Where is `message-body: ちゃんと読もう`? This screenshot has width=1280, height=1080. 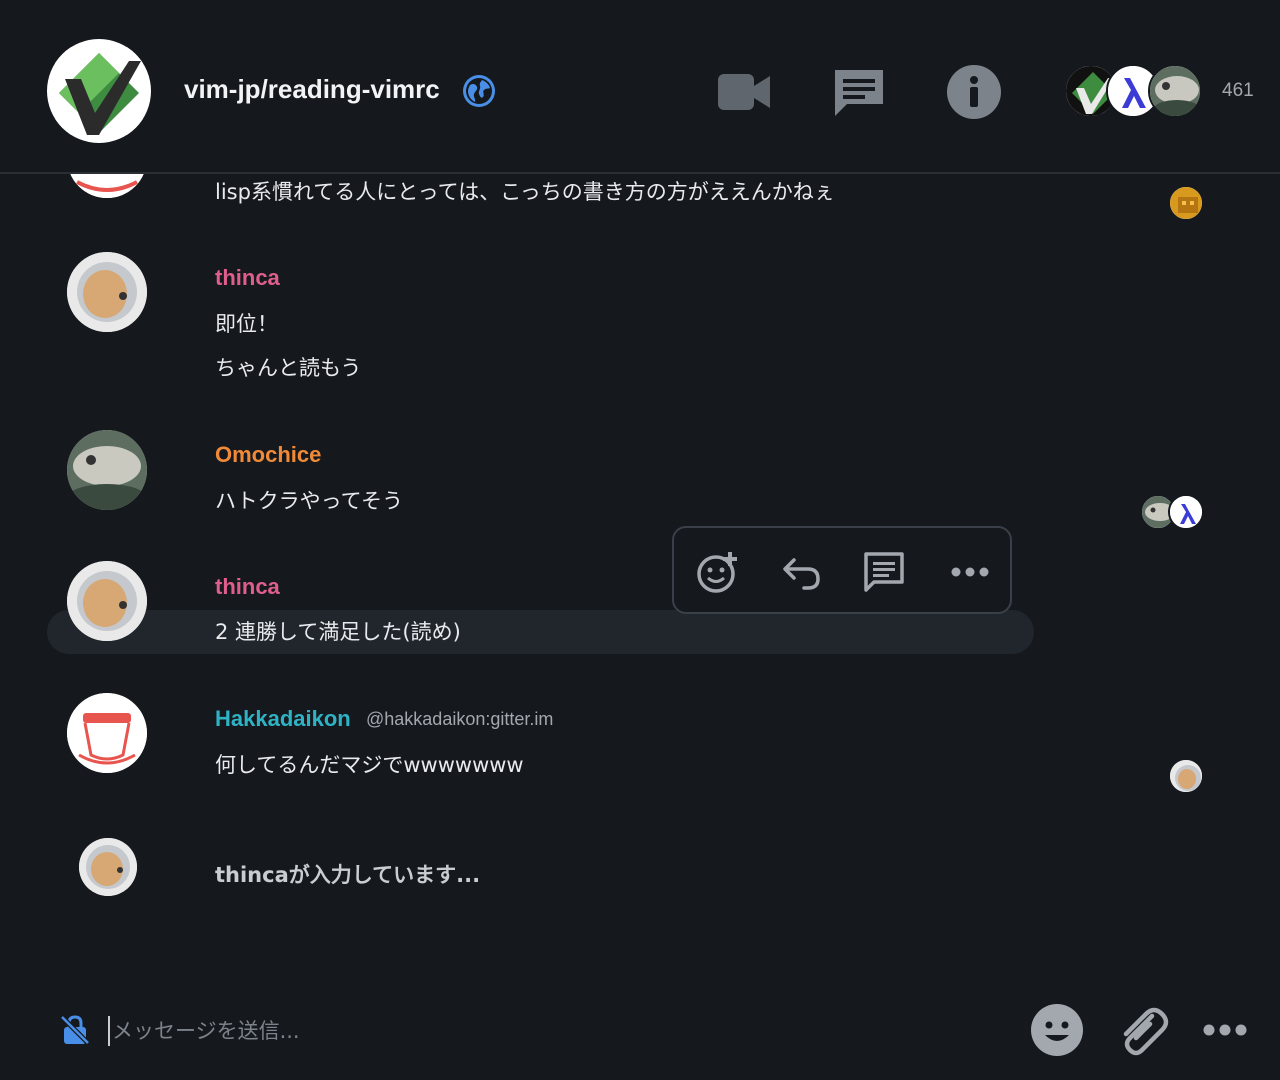 message-body: ちゃんと読もう is located at coordinates (288, 368).